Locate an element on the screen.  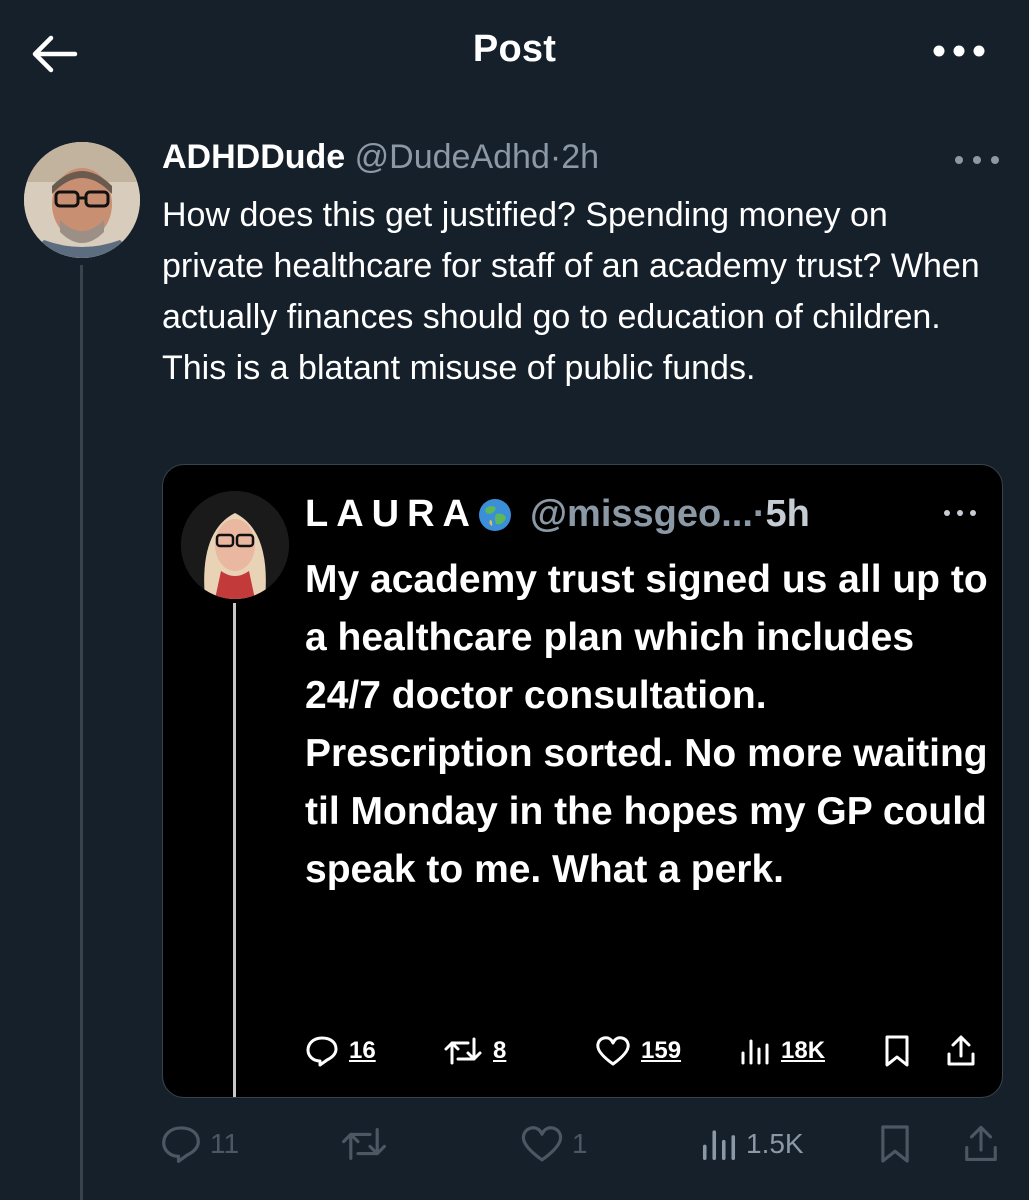
top-bar: Post is located at coordinates (514, 55).